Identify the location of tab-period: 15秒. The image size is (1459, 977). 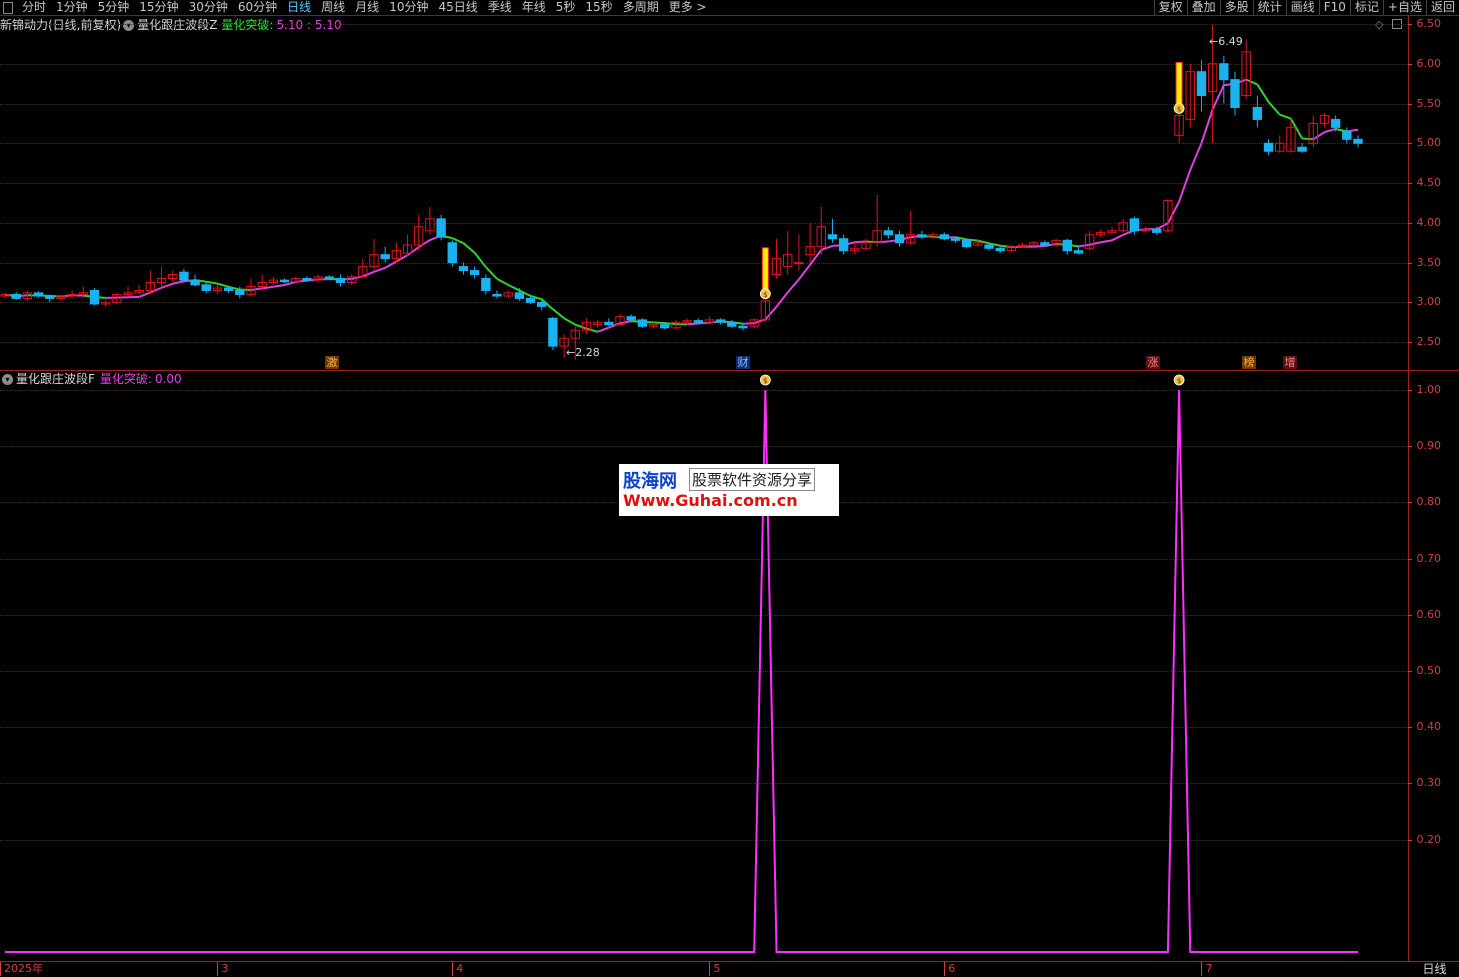
(598, 7).